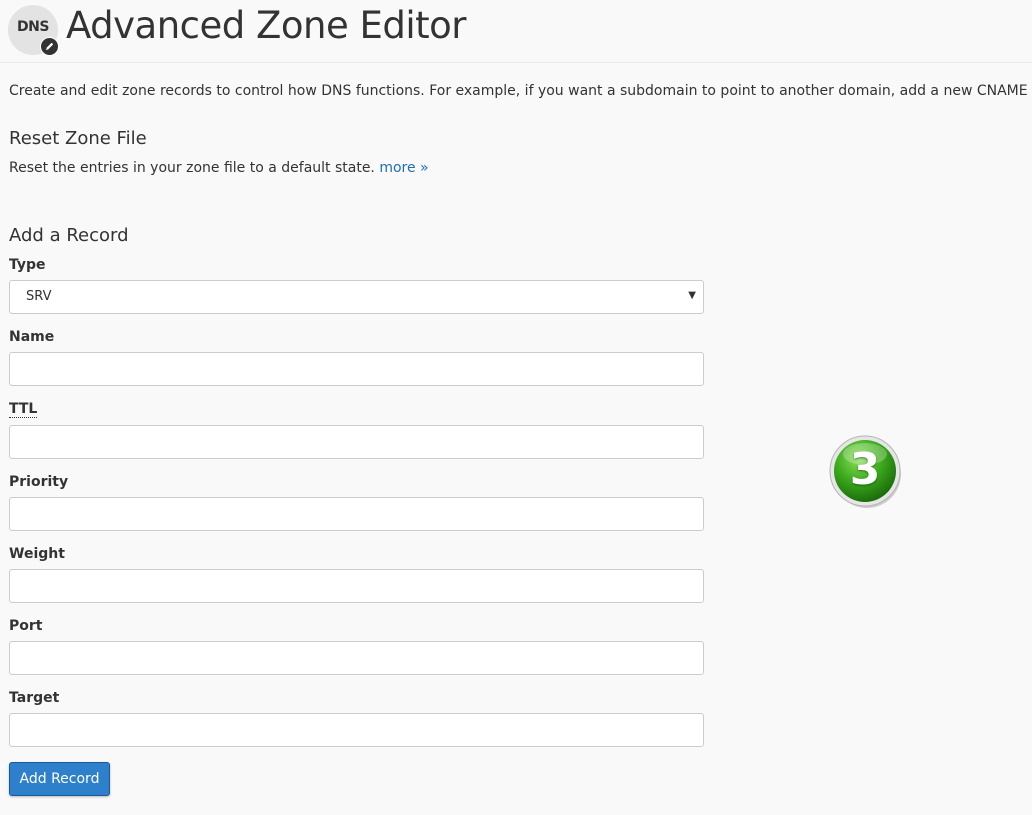  Describe the element at coordinates (356, 369) in the screenshot. I see `name-input` at that location.